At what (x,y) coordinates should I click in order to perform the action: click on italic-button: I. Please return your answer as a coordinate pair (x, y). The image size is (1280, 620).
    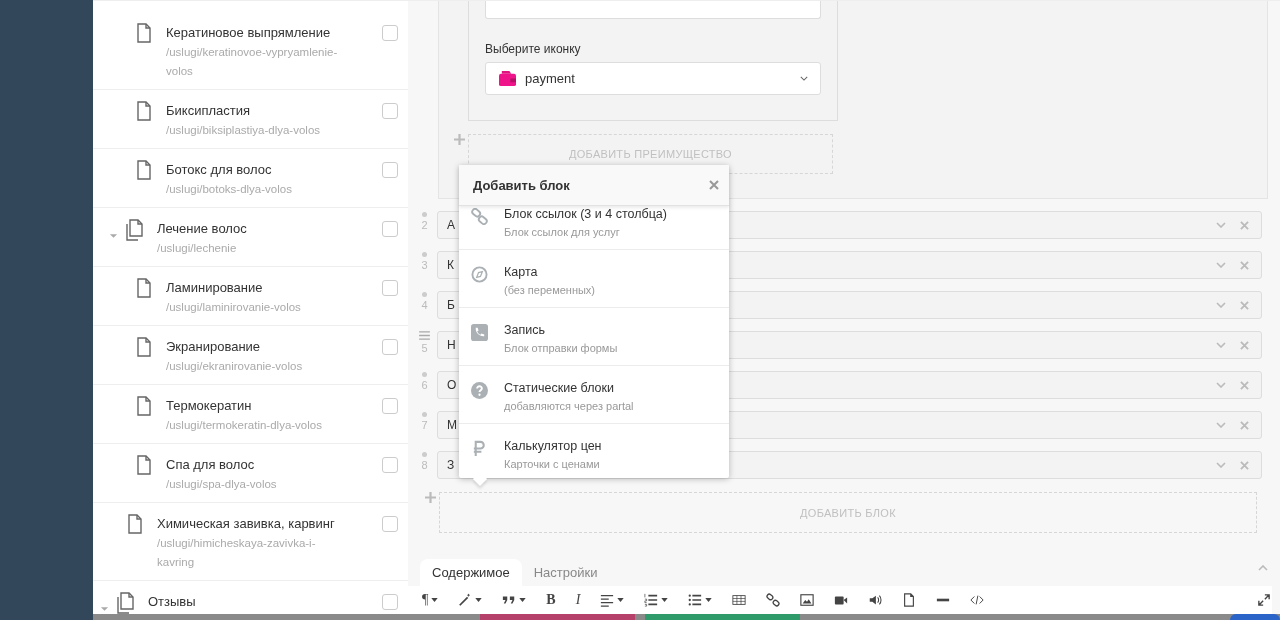
    Looking at the image, I should click on (578, 600).